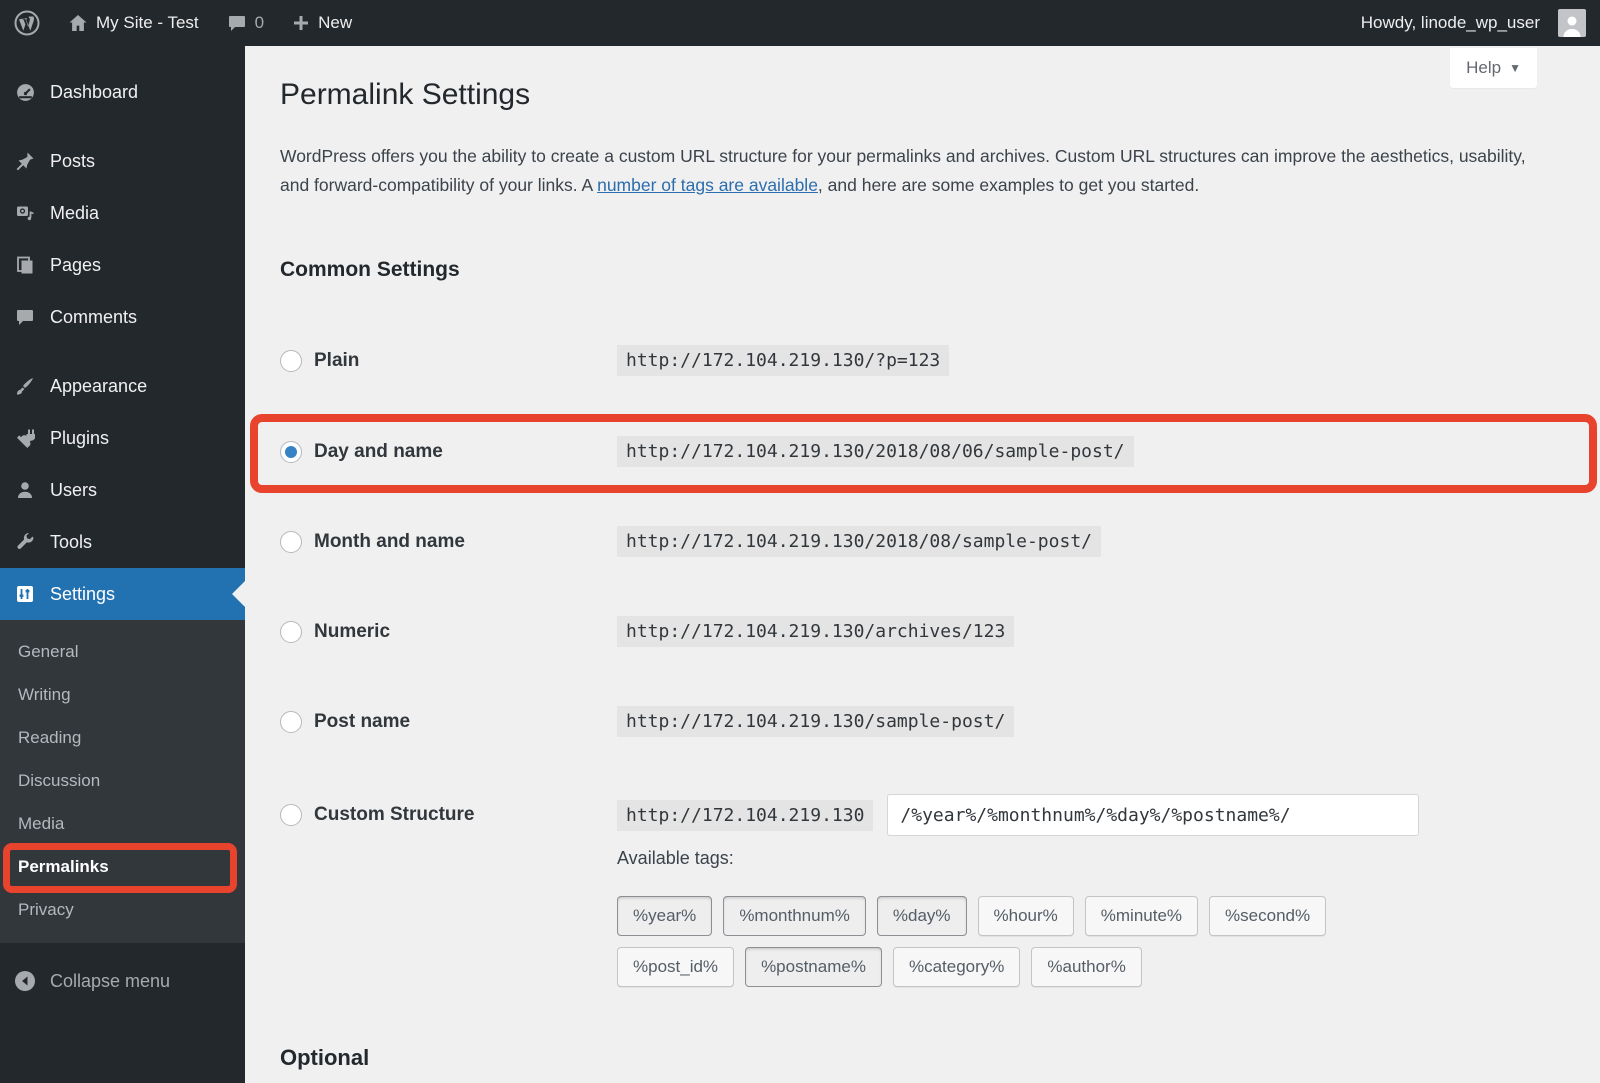  I want to click on submenu-label: Media, so click(41, 823).